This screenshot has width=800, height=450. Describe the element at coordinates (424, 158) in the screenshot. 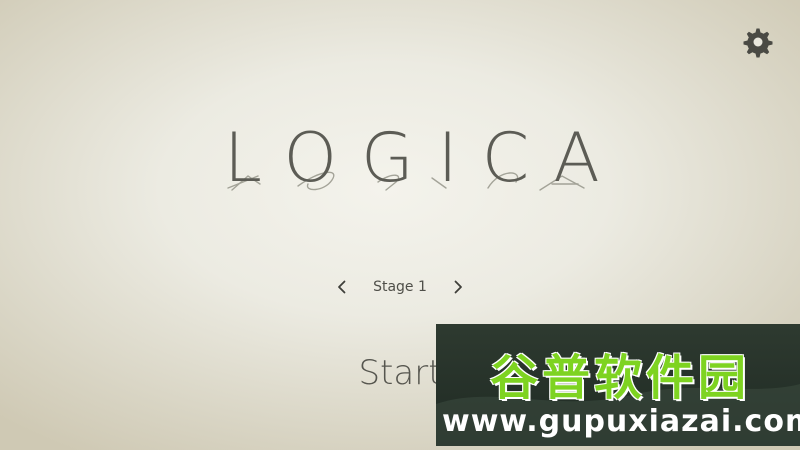

I see `game-title: LOGICA` at that location.